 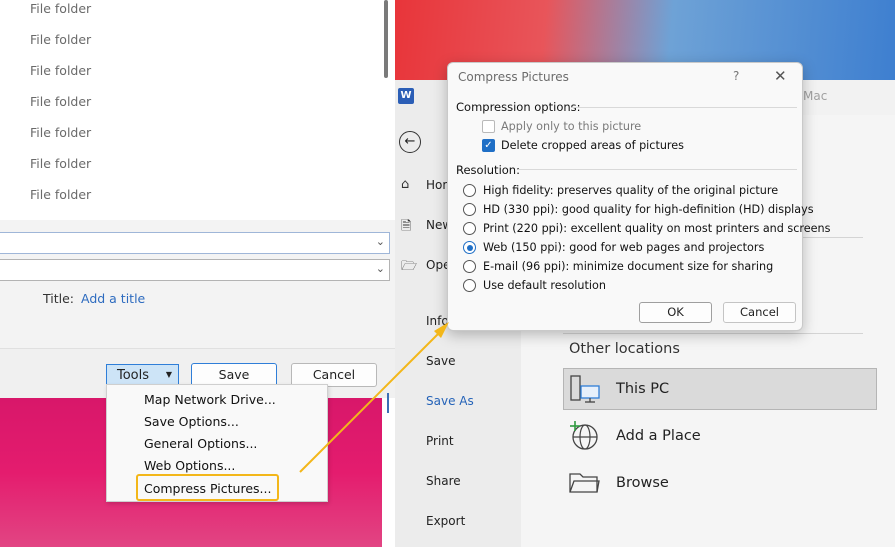 I want to click on tools-button: Tools ▼, so click(x=142, y=375).